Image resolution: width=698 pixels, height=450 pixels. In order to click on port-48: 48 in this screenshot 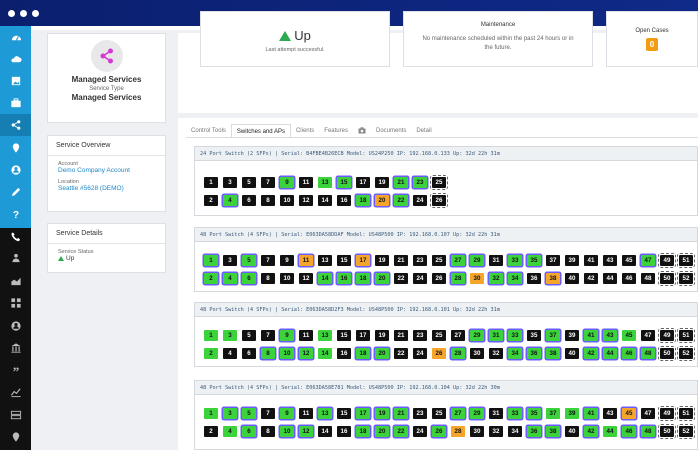, I will do `click(648, 431)`.